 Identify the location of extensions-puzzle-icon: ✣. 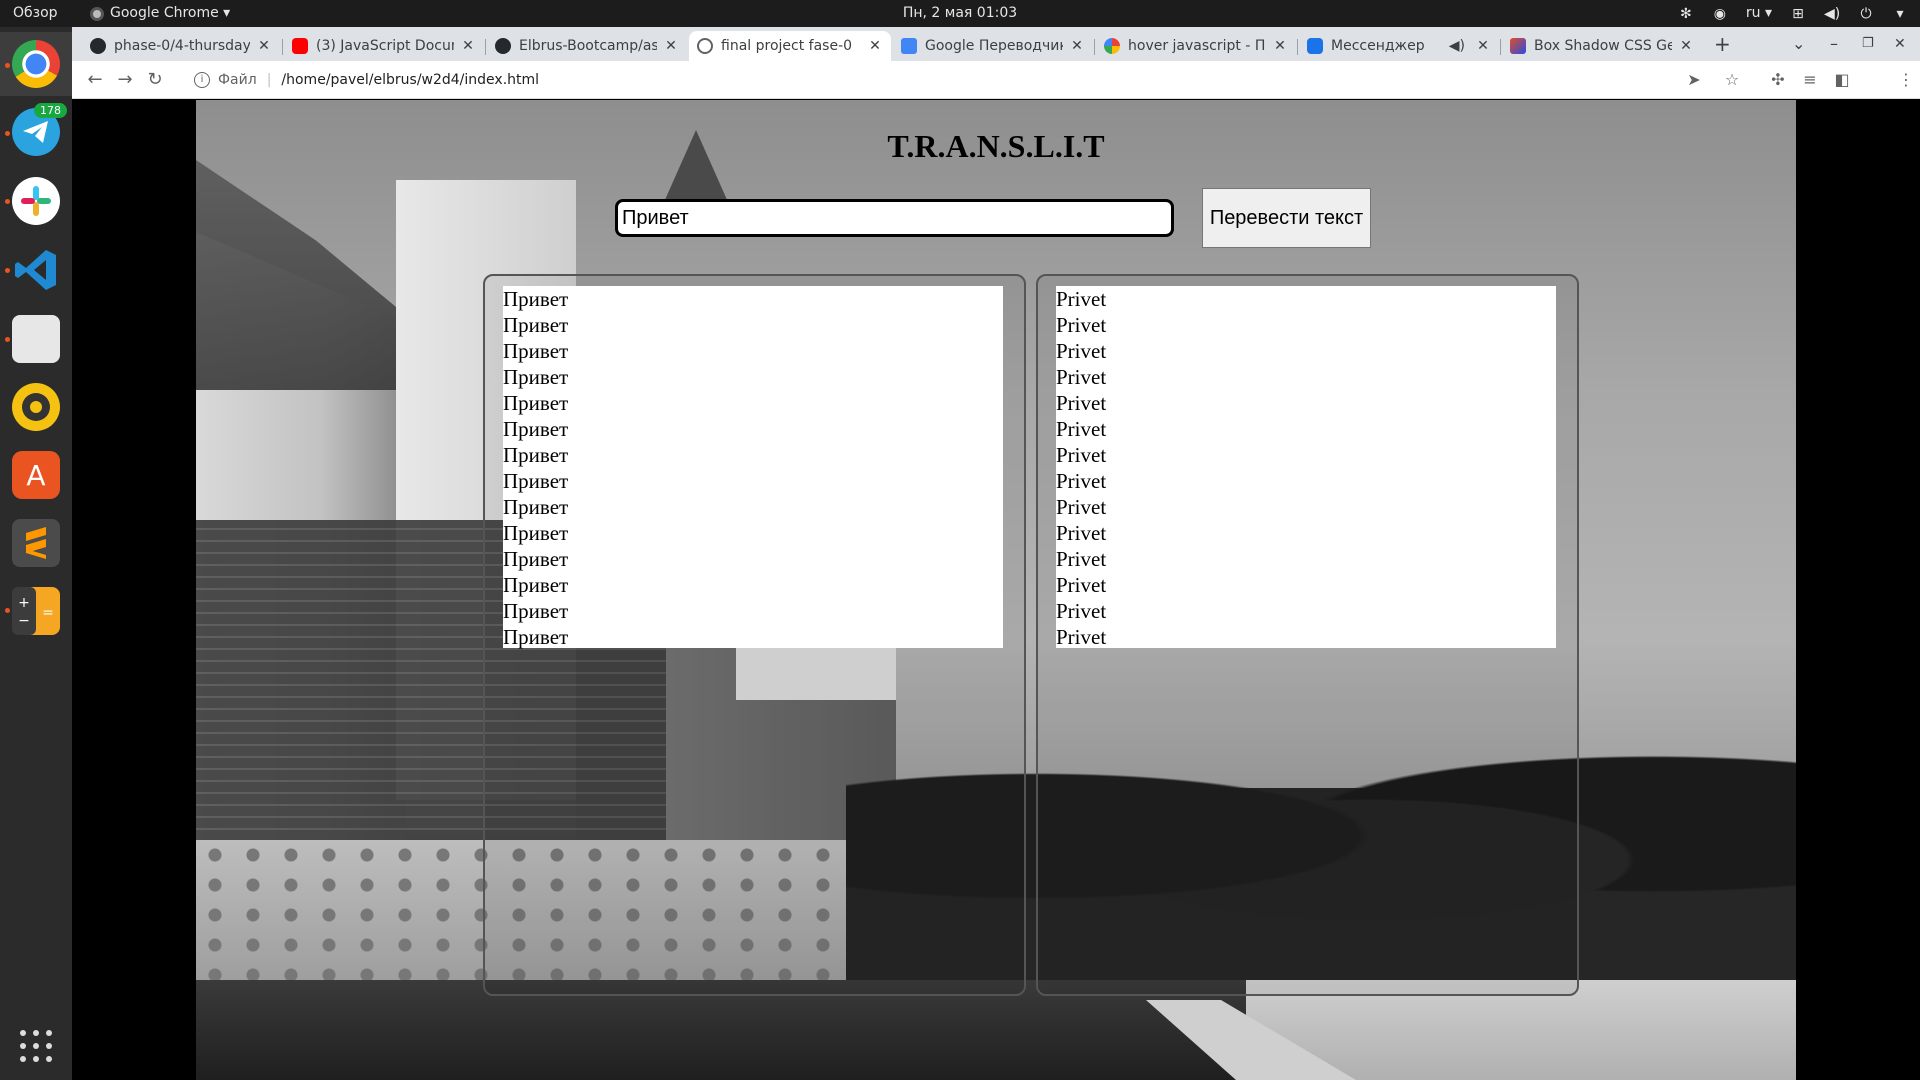
(1778, 80).